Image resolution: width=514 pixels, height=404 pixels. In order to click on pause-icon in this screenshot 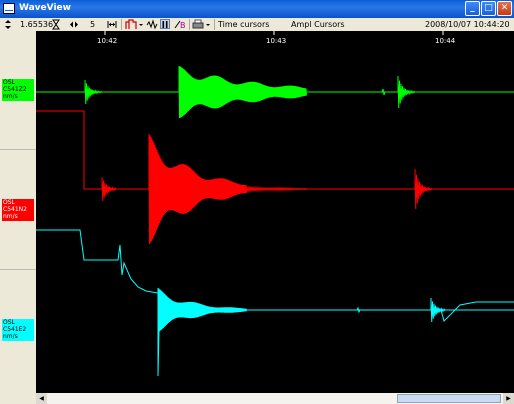, I will do `click(165, 24)`.